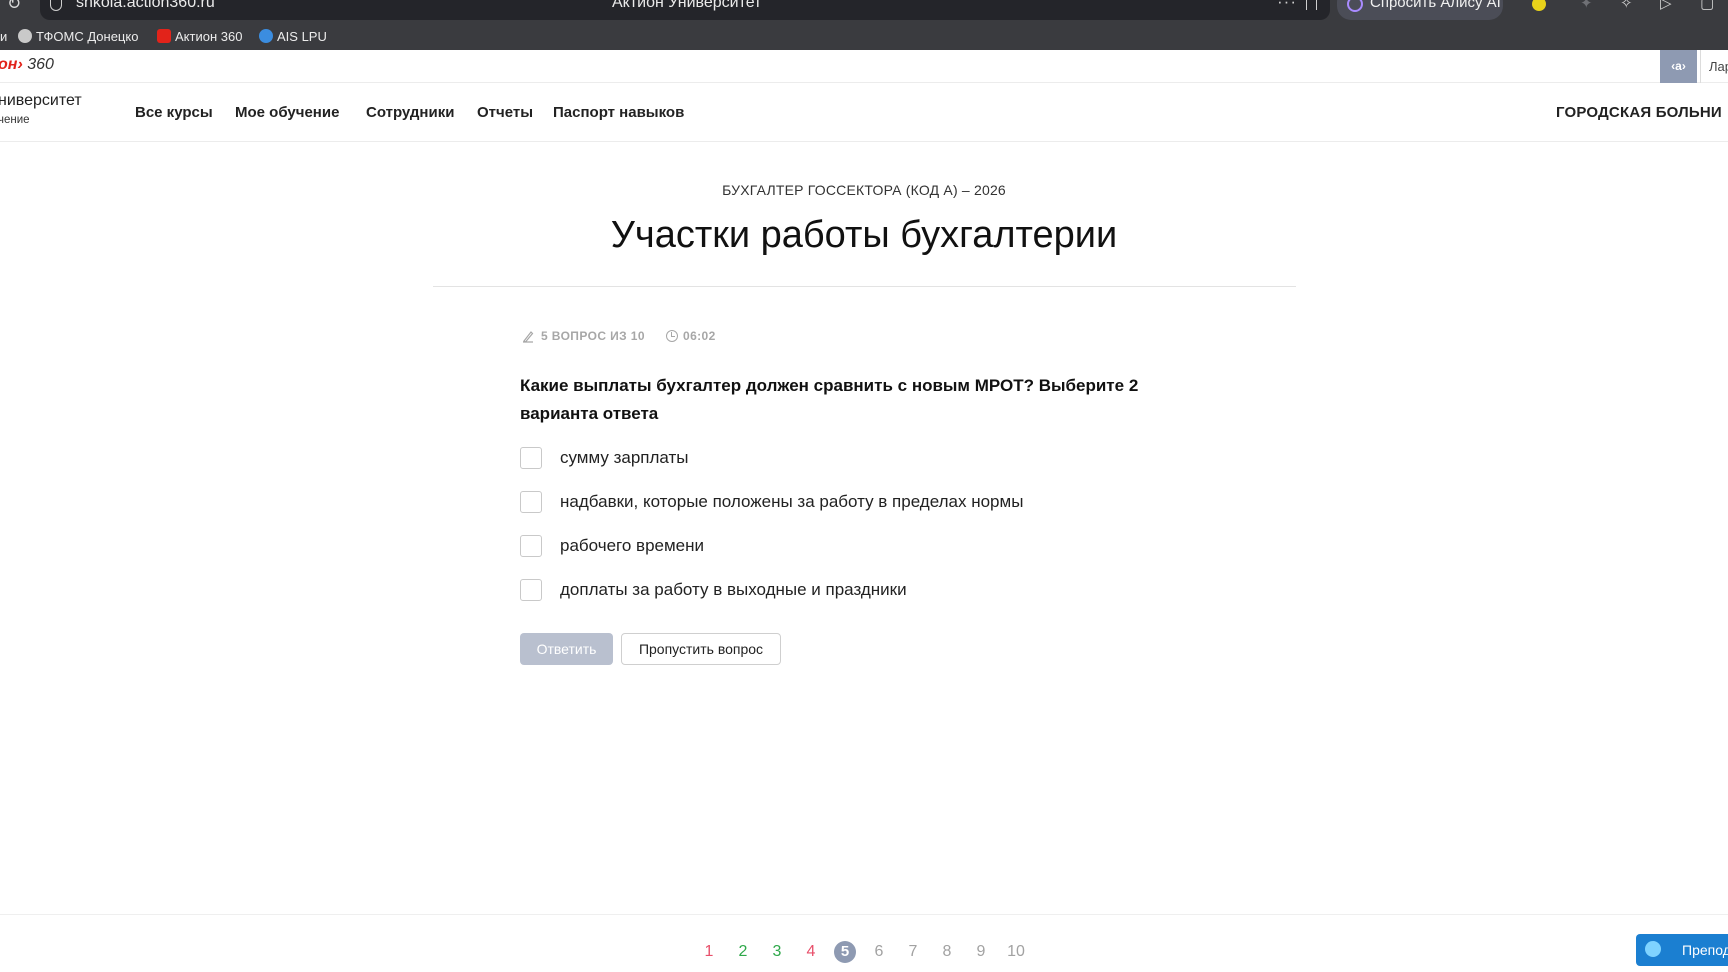 Image resolution: width=1728 pixels, height=972 pixels. Describe the element at coordinates (410, 112) in the screenshot. I see `nav-employees: Сотрудники` at that location.